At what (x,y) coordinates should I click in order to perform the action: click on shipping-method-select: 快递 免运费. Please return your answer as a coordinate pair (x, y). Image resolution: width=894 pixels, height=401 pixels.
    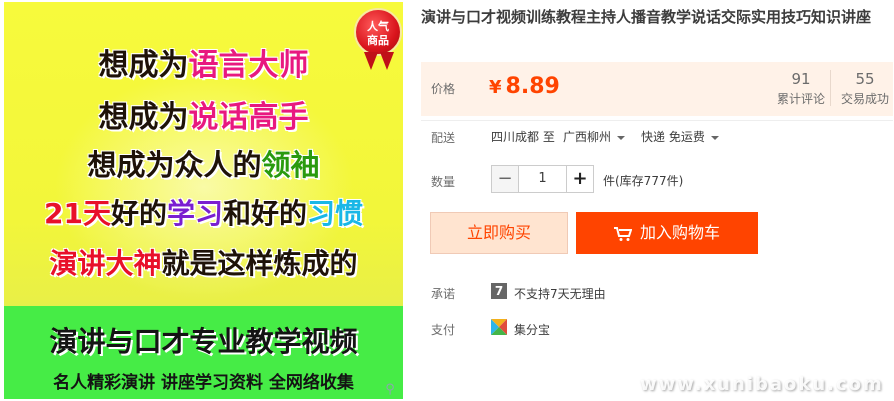
    Looking at the image, I should click on (680, 136).